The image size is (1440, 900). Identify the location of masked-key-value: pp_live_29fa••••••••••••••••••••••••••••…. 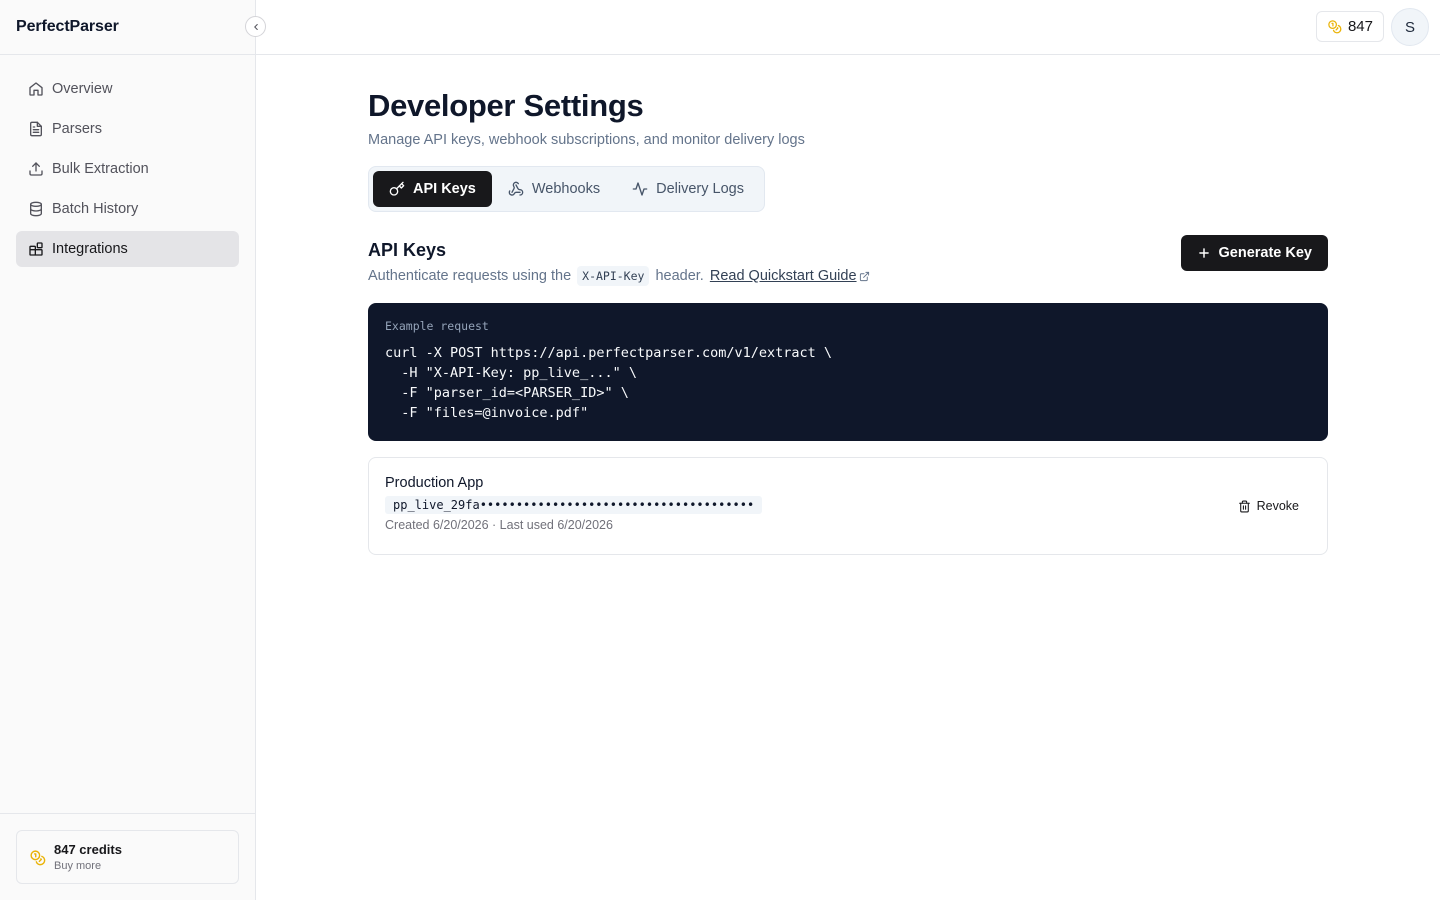
(574, 505).